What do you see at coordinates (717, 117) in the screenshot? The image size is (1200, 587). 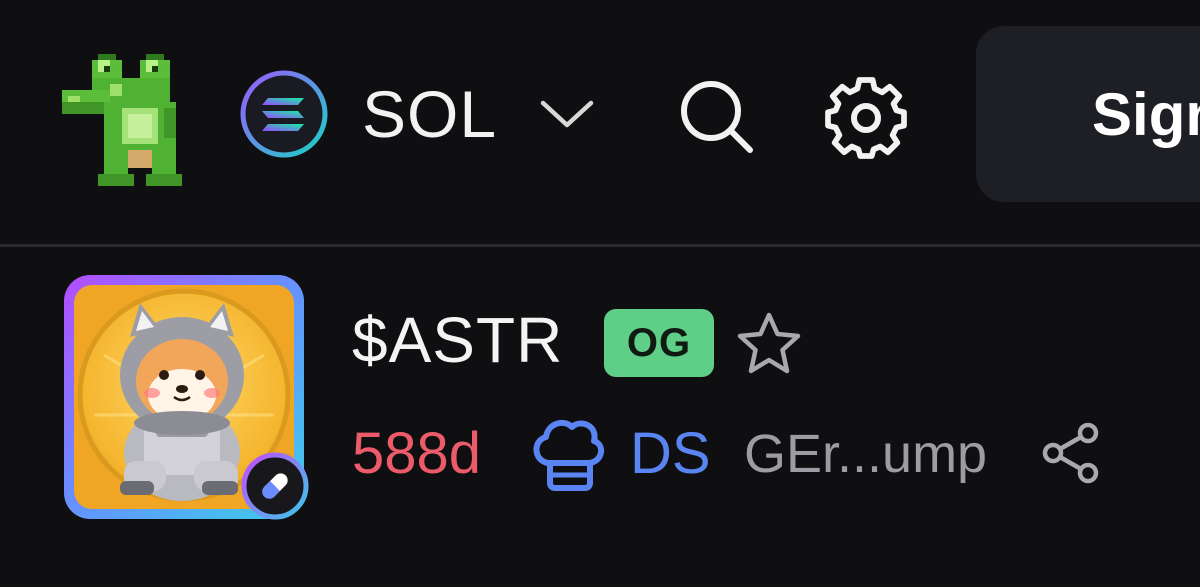 I see `search-icon` at bounding box center [717, 117].